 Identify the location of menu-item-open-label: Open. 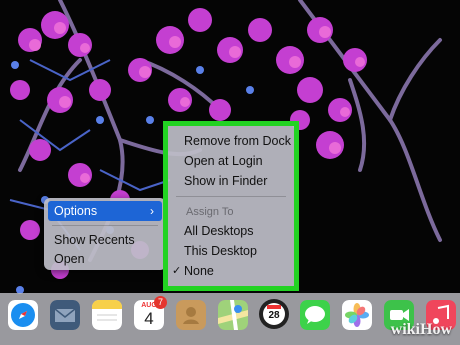
(69, 259).